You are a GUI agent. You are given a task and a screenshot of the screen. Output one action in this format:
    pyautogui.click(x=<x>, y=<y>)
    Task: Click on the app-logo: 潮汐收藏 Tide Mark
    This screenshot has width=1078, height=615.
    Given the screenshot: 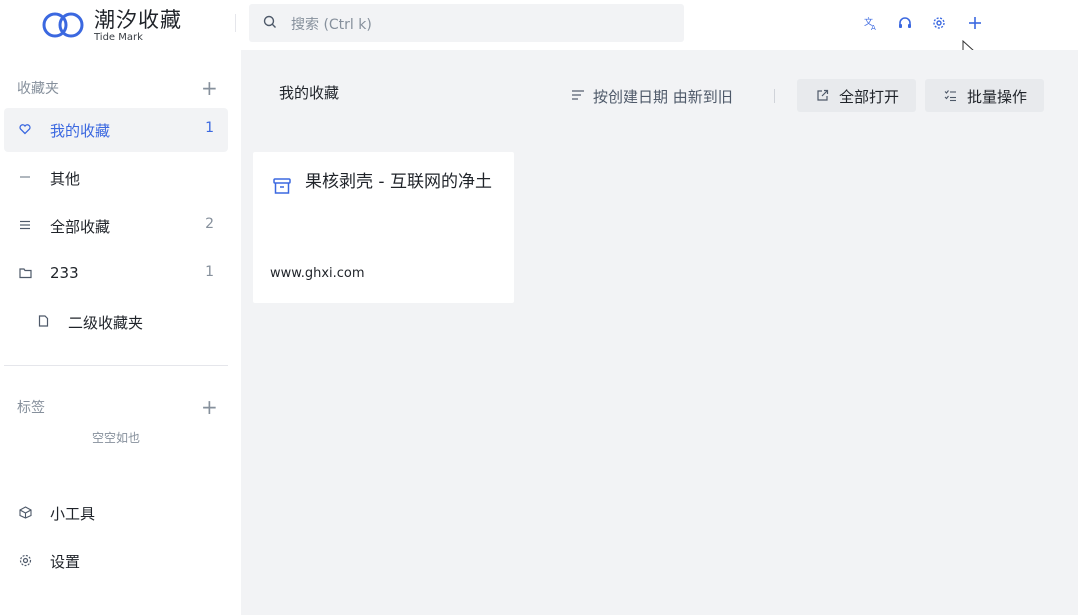 What is the action you would take?
    pyautogui.click(x=112, y=25)
    